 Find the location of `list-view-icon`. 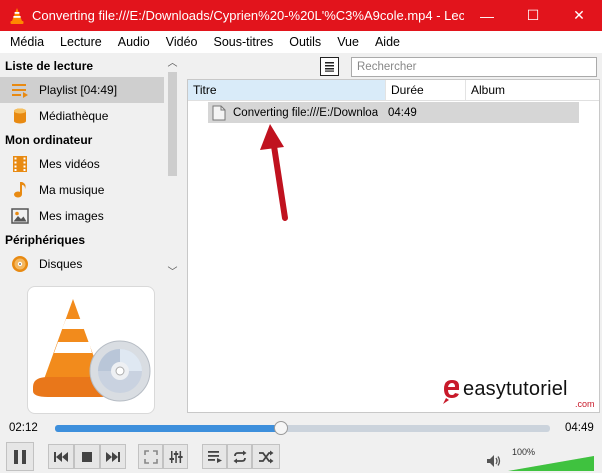

list-view-icon is located at coordinates (329, 67).